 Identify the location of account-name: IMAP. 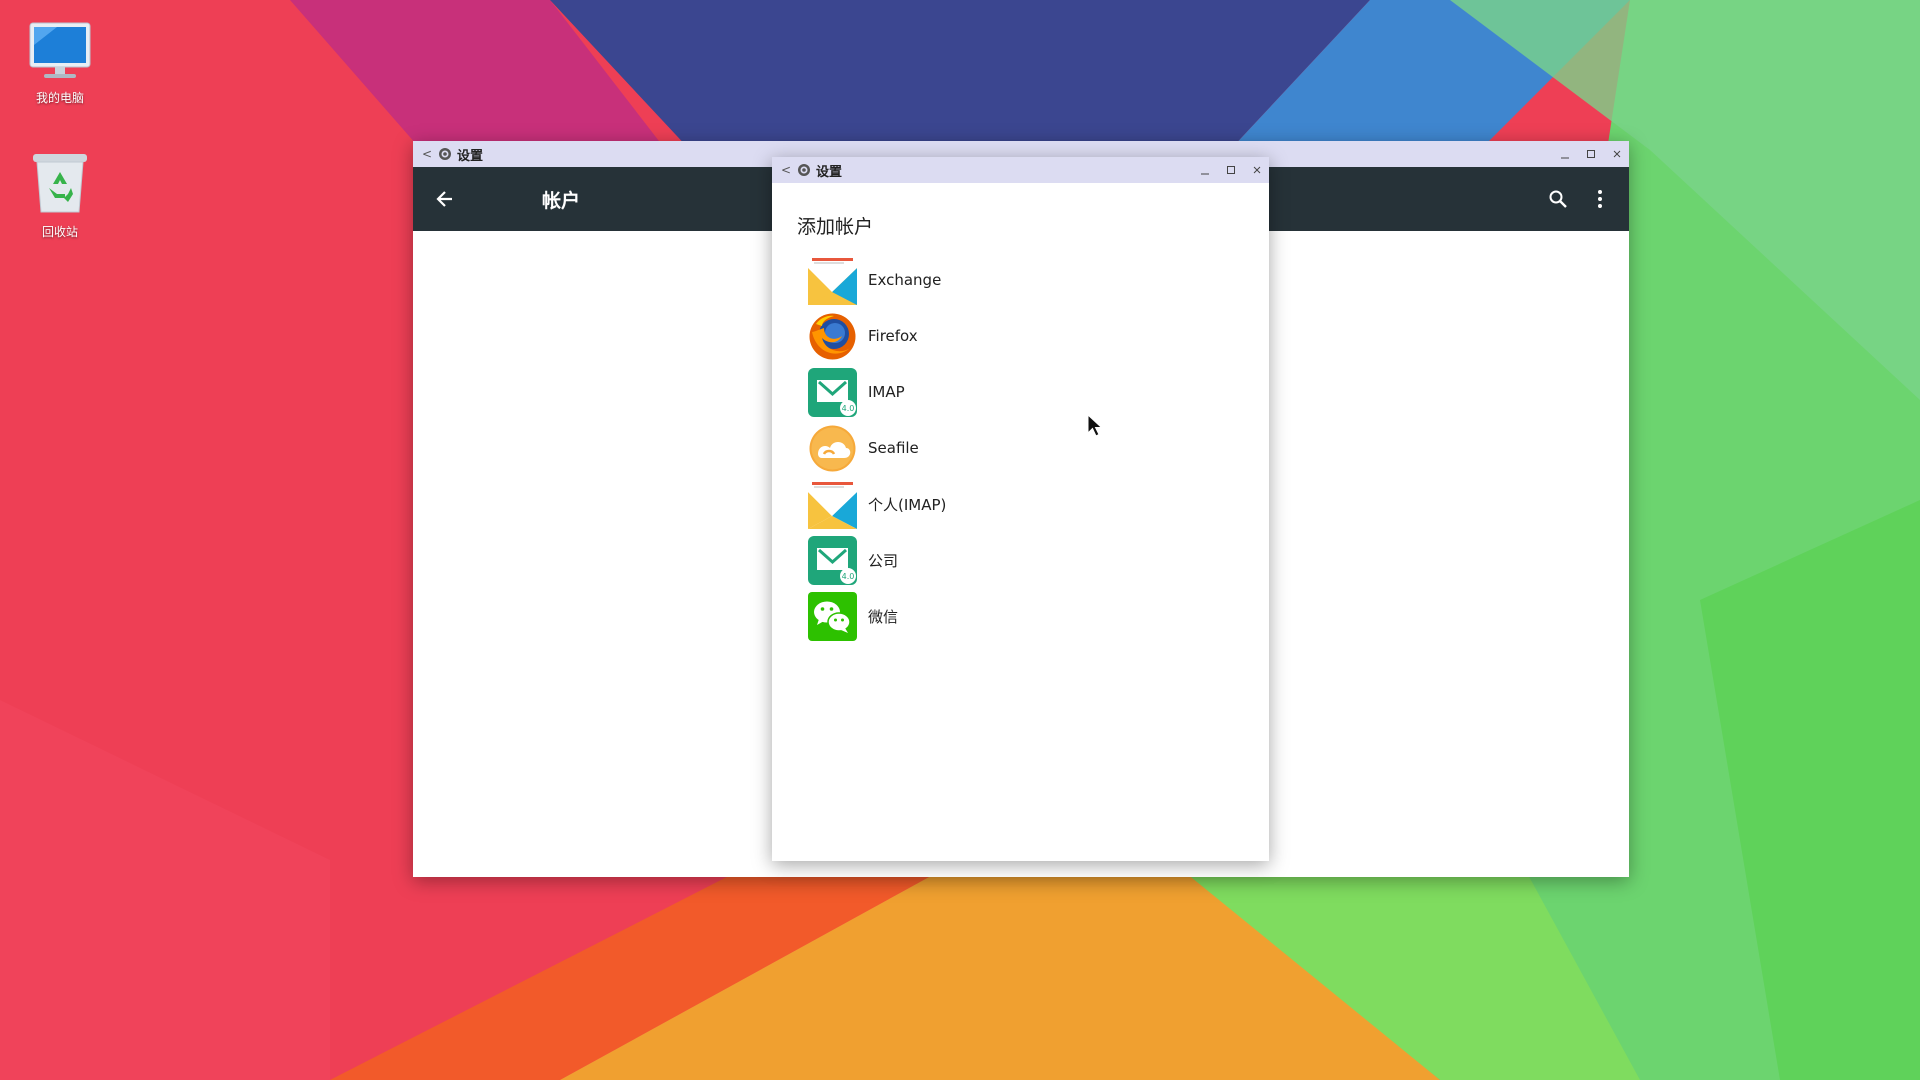
(886, 392).